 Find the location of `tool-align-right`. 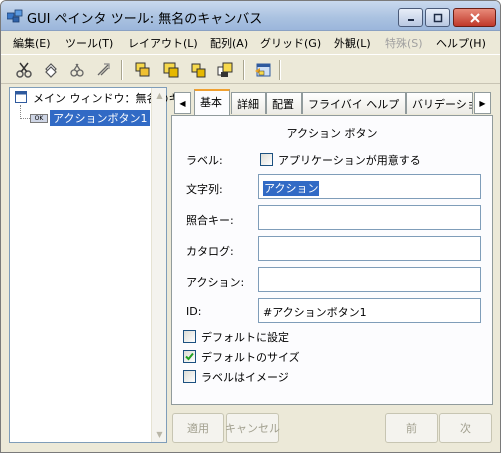

tool-align-right is located at coordinates (171, 70).